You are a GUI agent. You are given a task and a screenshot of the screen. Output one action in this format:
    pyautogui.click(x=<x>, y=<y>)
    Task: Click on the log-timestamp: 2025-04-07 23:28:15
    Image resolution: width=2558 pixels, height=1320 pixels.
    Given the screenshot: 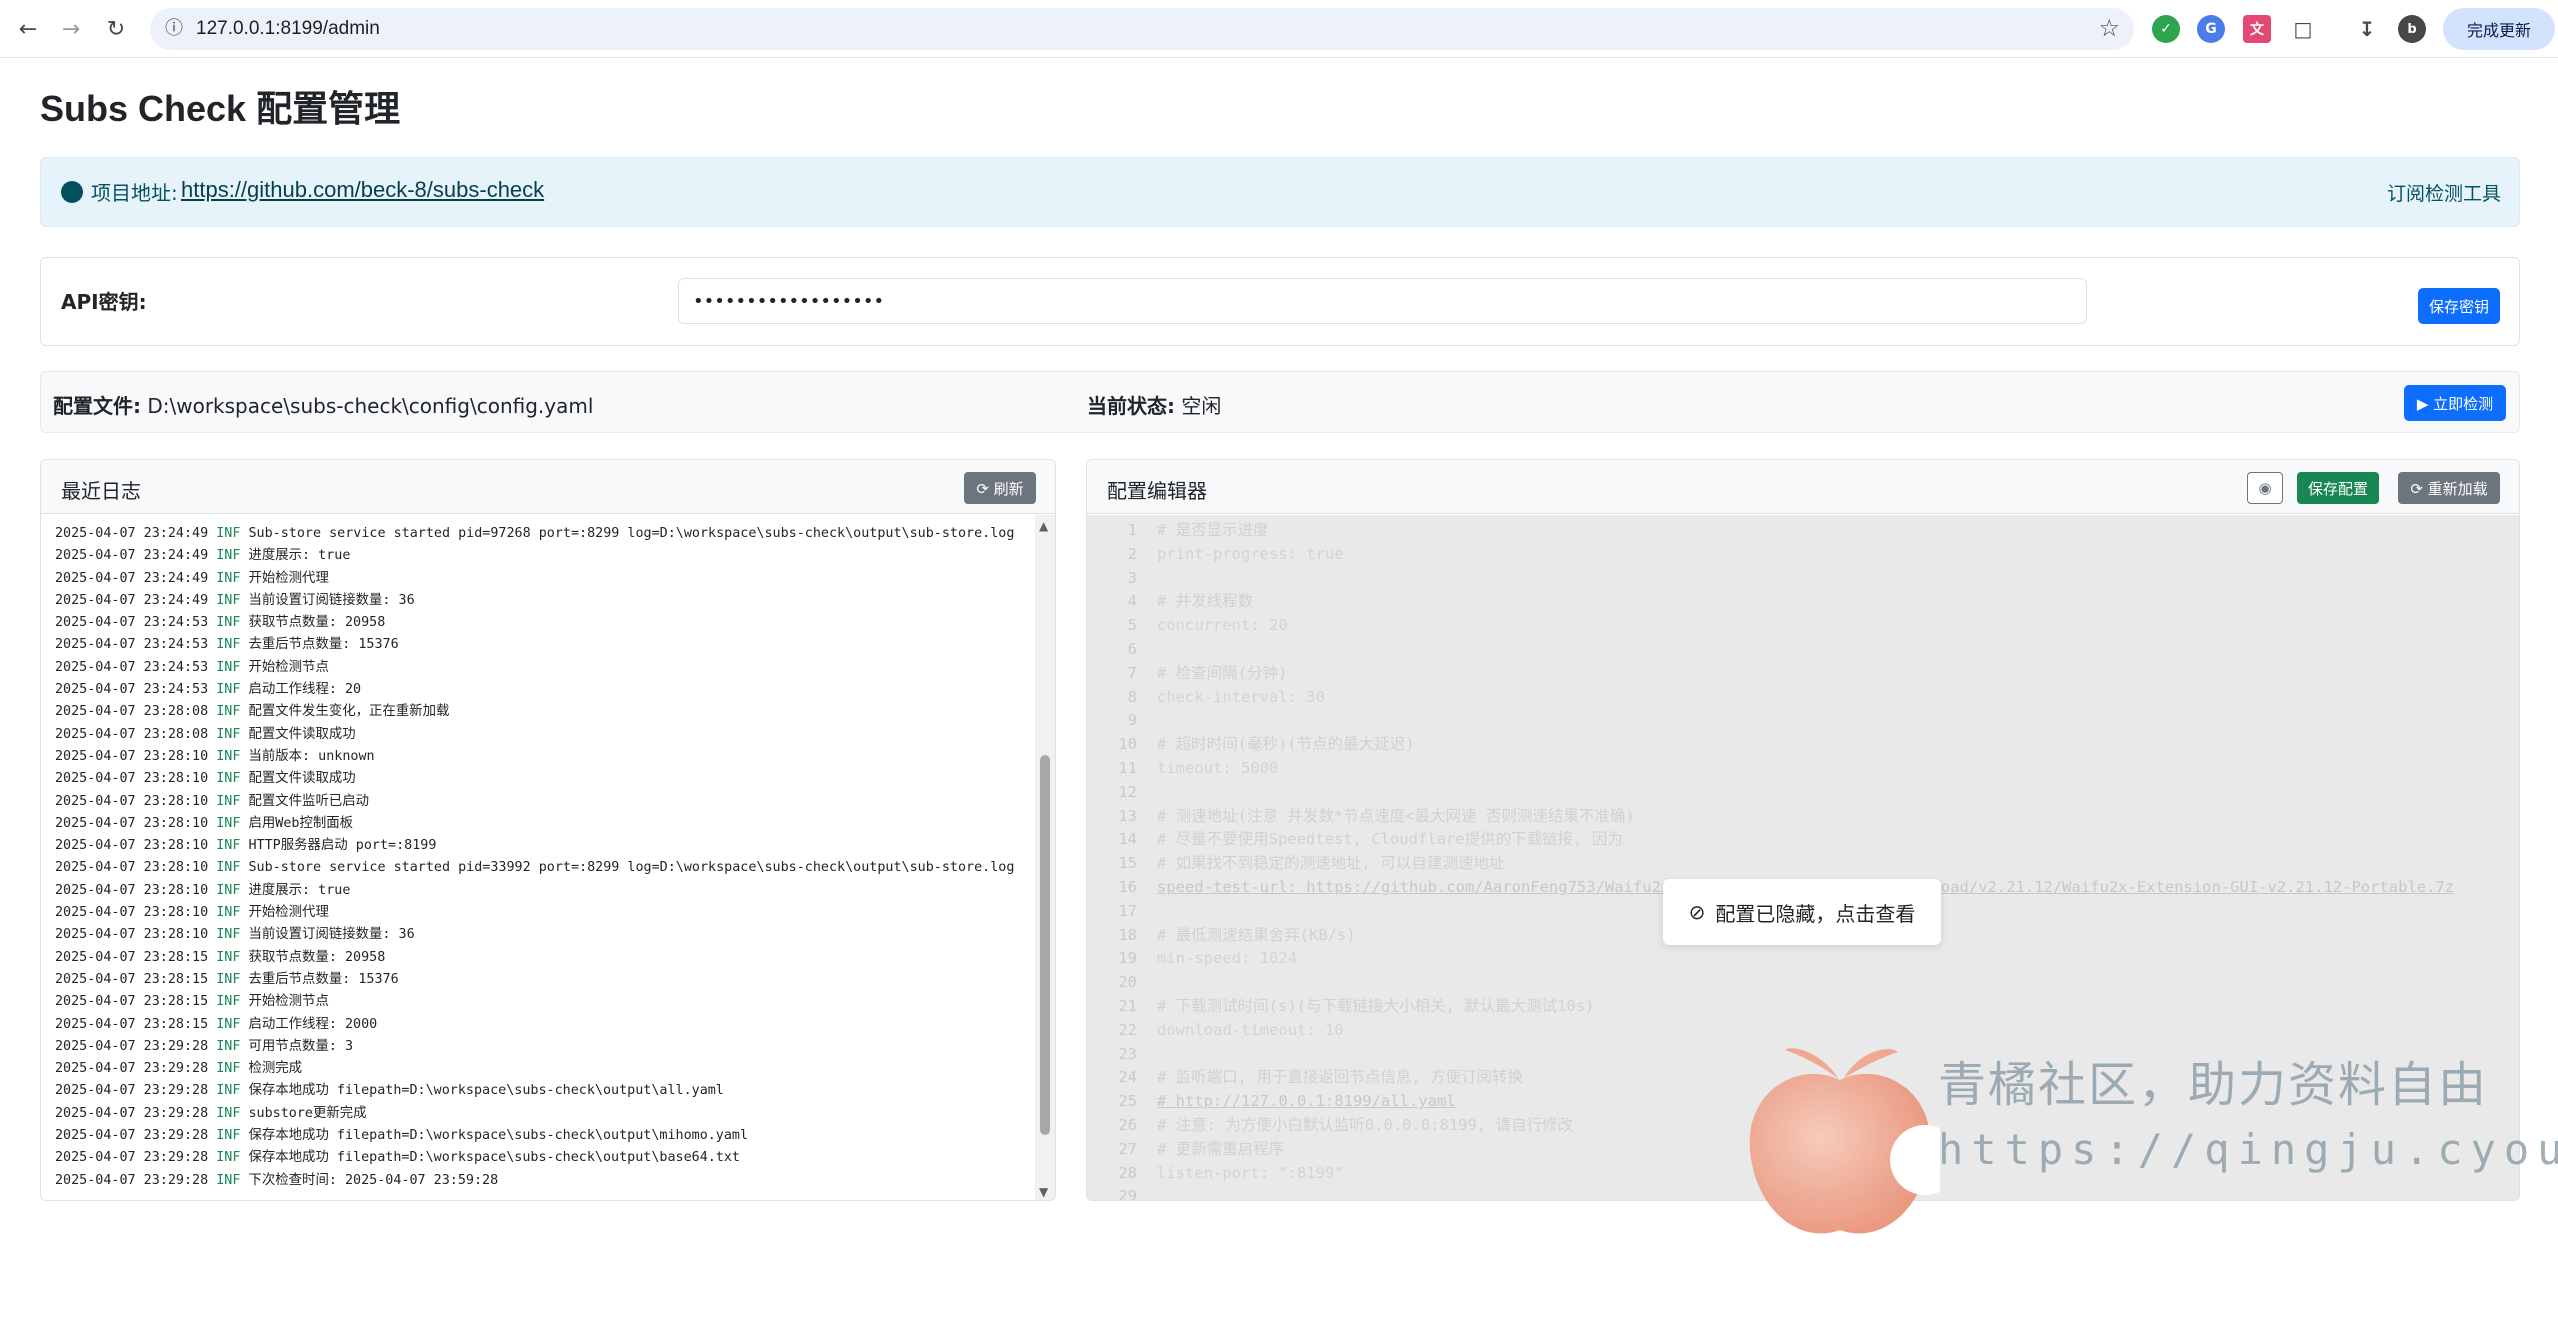 What is the action you would take?
    pyautogui.click(x=132, y=979)
    